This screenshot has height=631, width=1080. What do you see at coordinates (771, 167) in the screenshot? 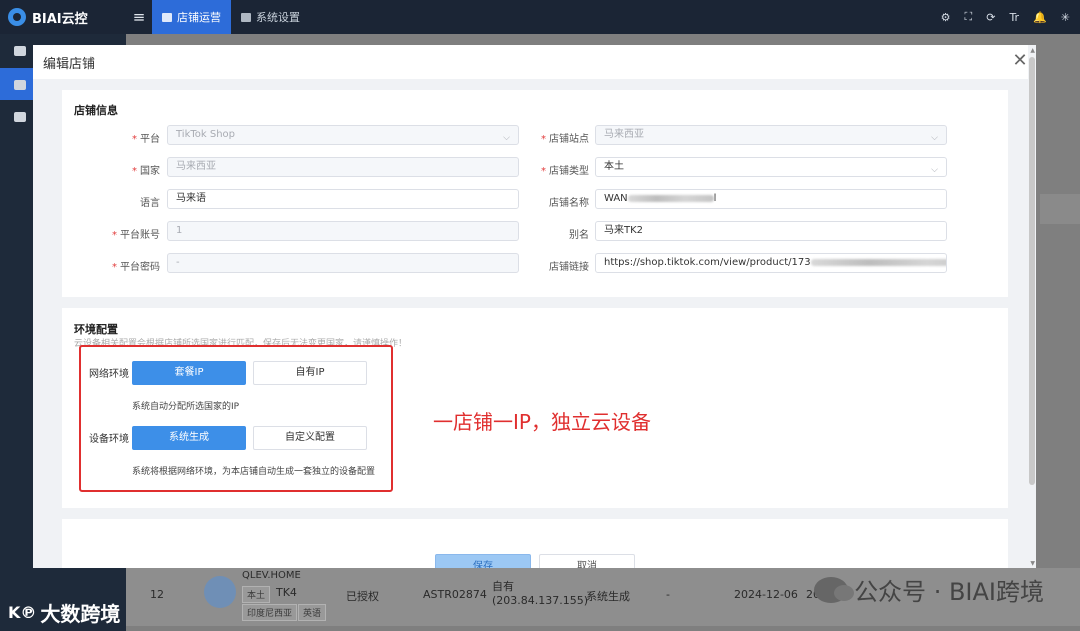
I see `shop-type-select: 本土 ⌵` at bounding box center [771, 167].